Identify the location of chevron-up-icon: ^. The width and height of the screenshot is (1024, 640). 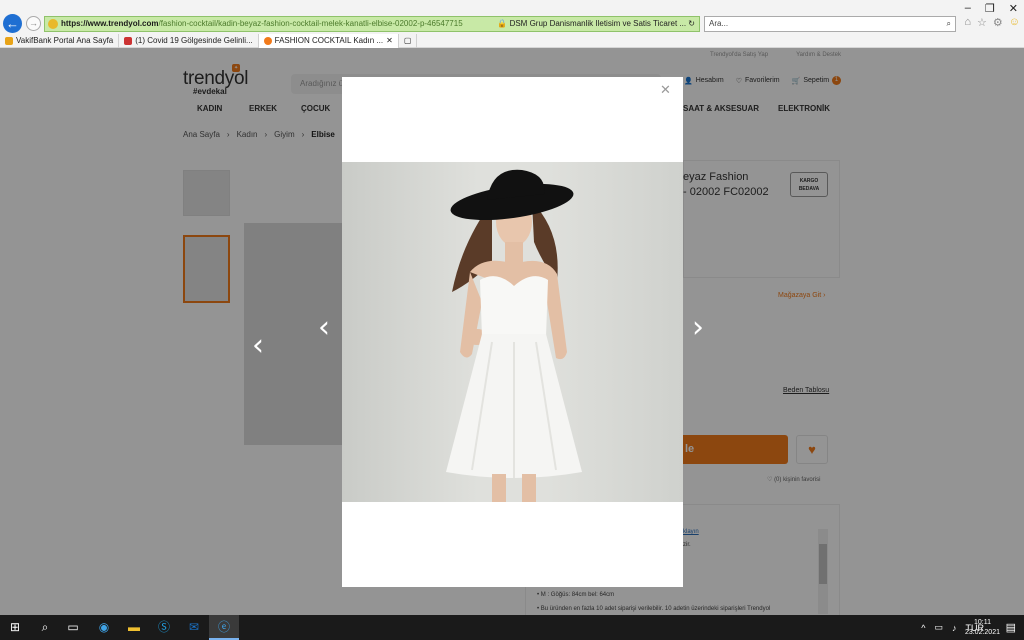
(923, 628).